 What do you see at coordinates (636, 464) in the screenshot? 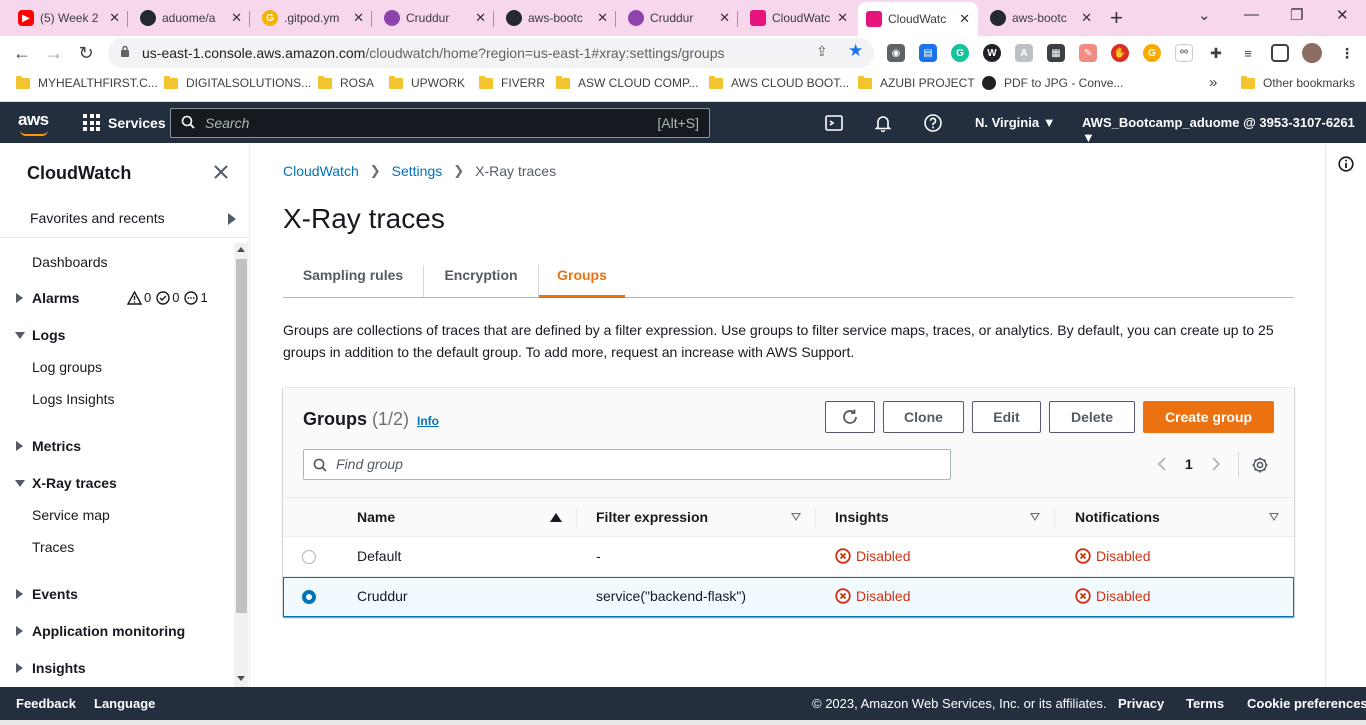
I see `find-group-input` at bounding box center [636, 464].